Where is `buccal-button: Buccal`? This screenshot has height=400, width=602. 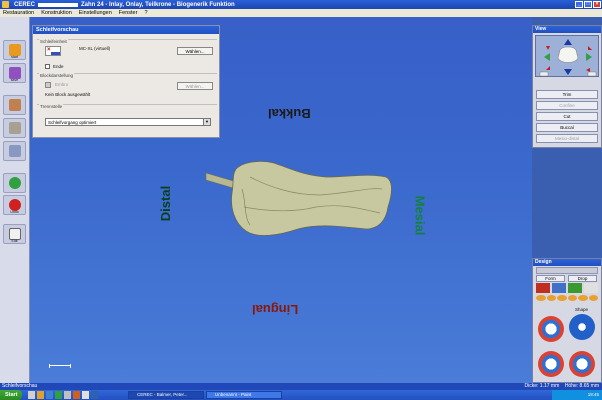 buccal-button: Buccal is located at coordinates (567, 127).